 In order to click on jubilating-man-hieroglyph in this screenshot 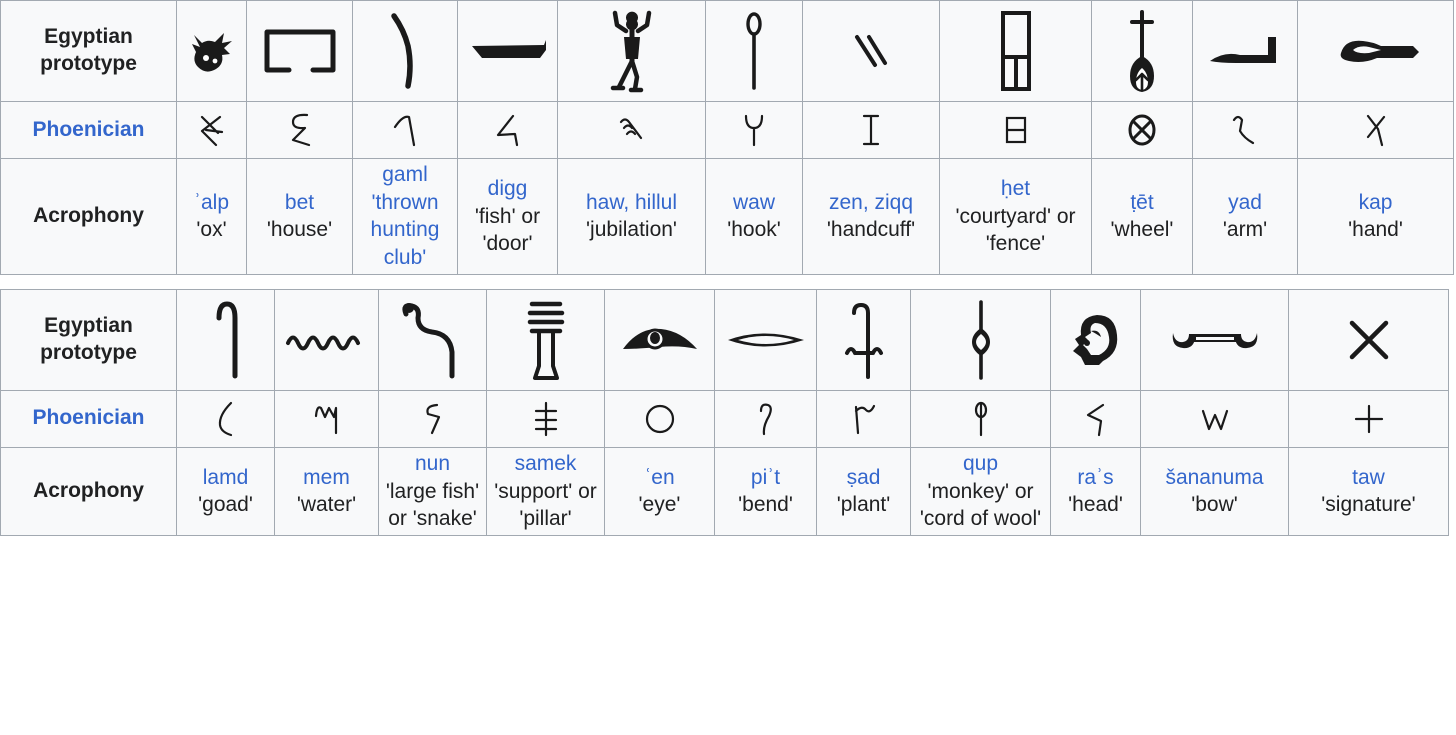, I will do `click(631, 51)`.